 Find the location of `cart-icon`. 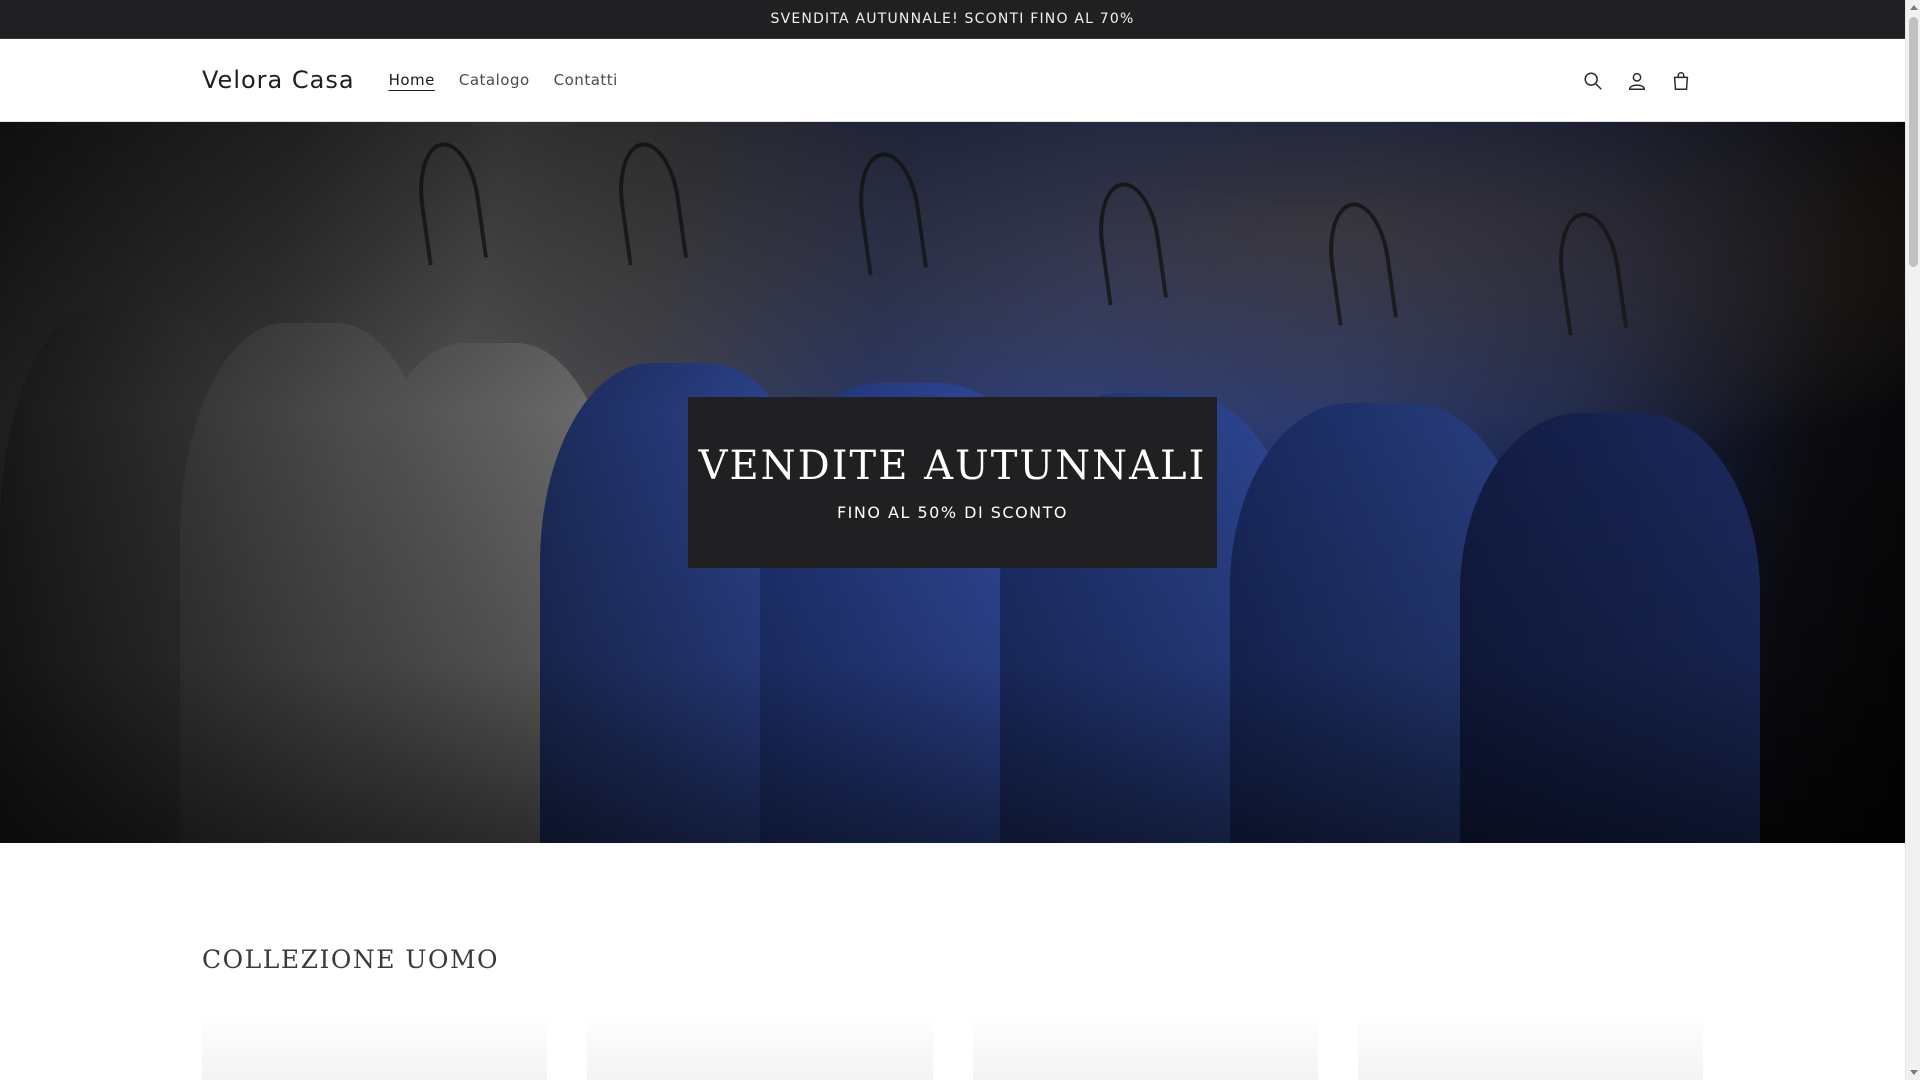

cart-icon is located at coordinates (1681, 81).